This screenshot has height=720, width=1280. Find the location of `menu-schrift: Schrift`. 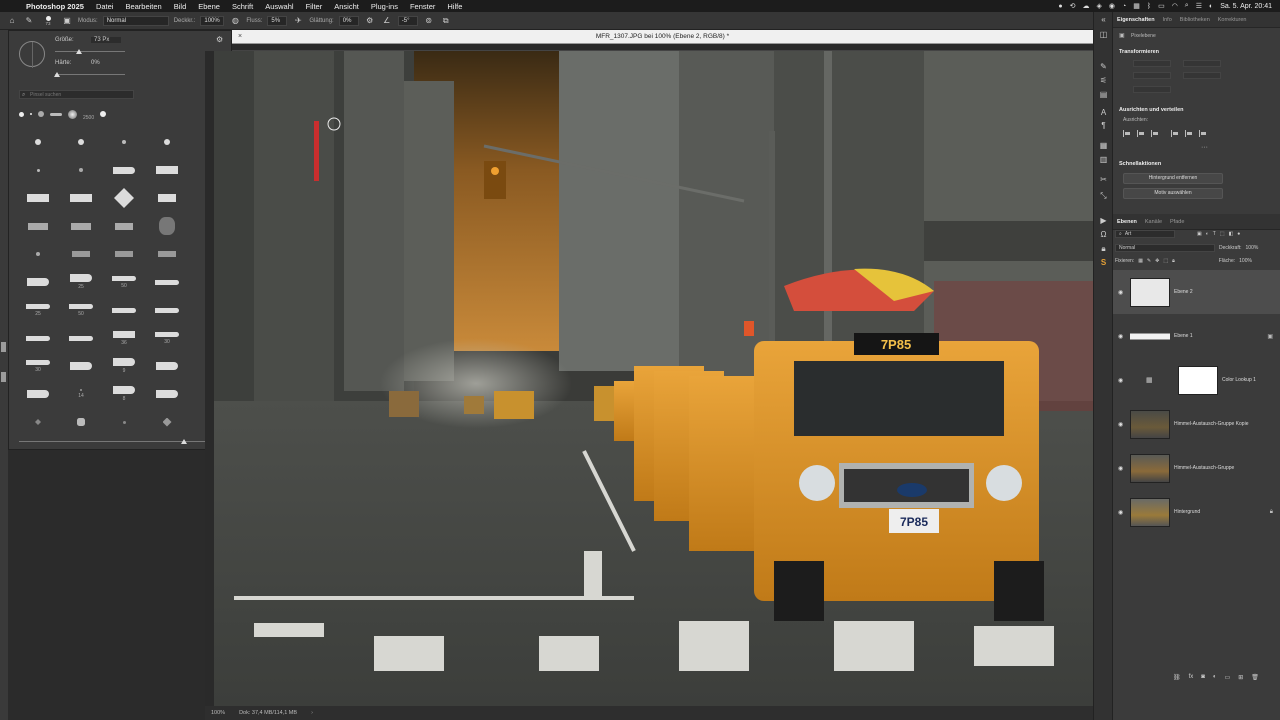

menu-schrift: Schrift is located at coordinates (242, 6).